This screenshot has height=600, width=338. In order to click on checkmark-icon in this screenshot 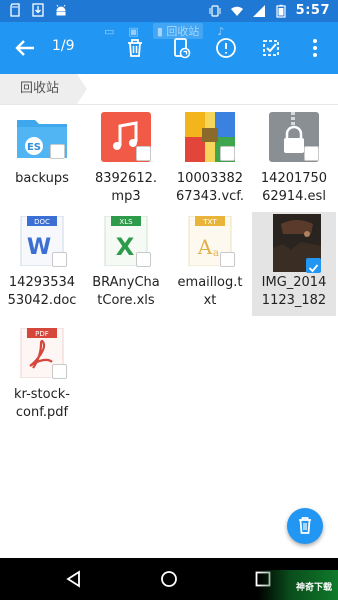, I will do `click(313, 268)`.